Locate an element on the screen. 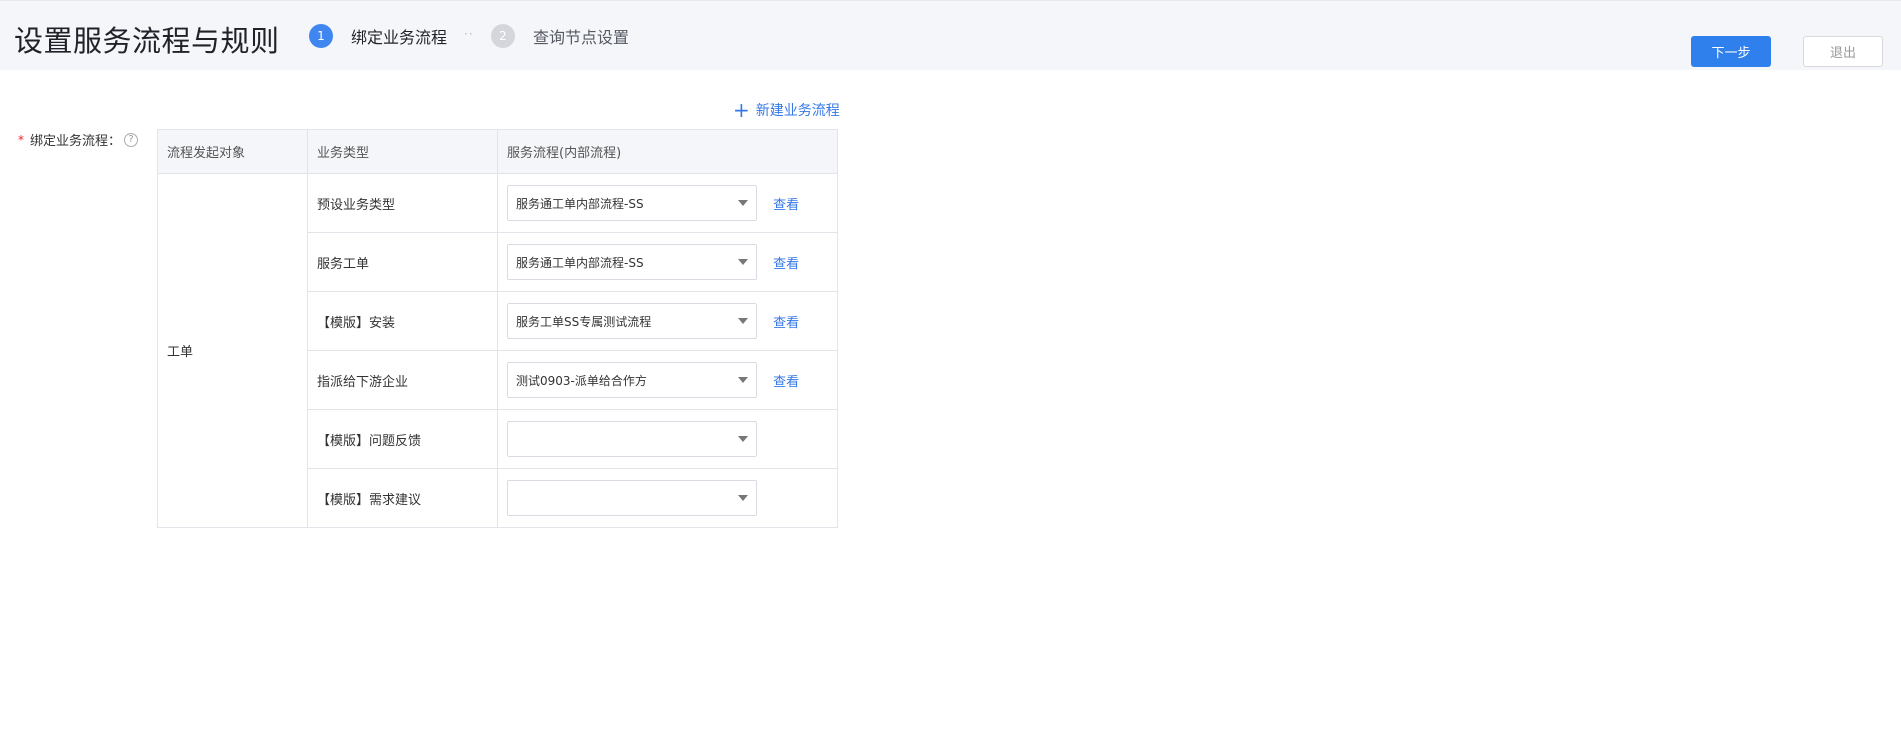 The image size is (1901, 747). plus-icon: + is located at coordinates (741, 110).